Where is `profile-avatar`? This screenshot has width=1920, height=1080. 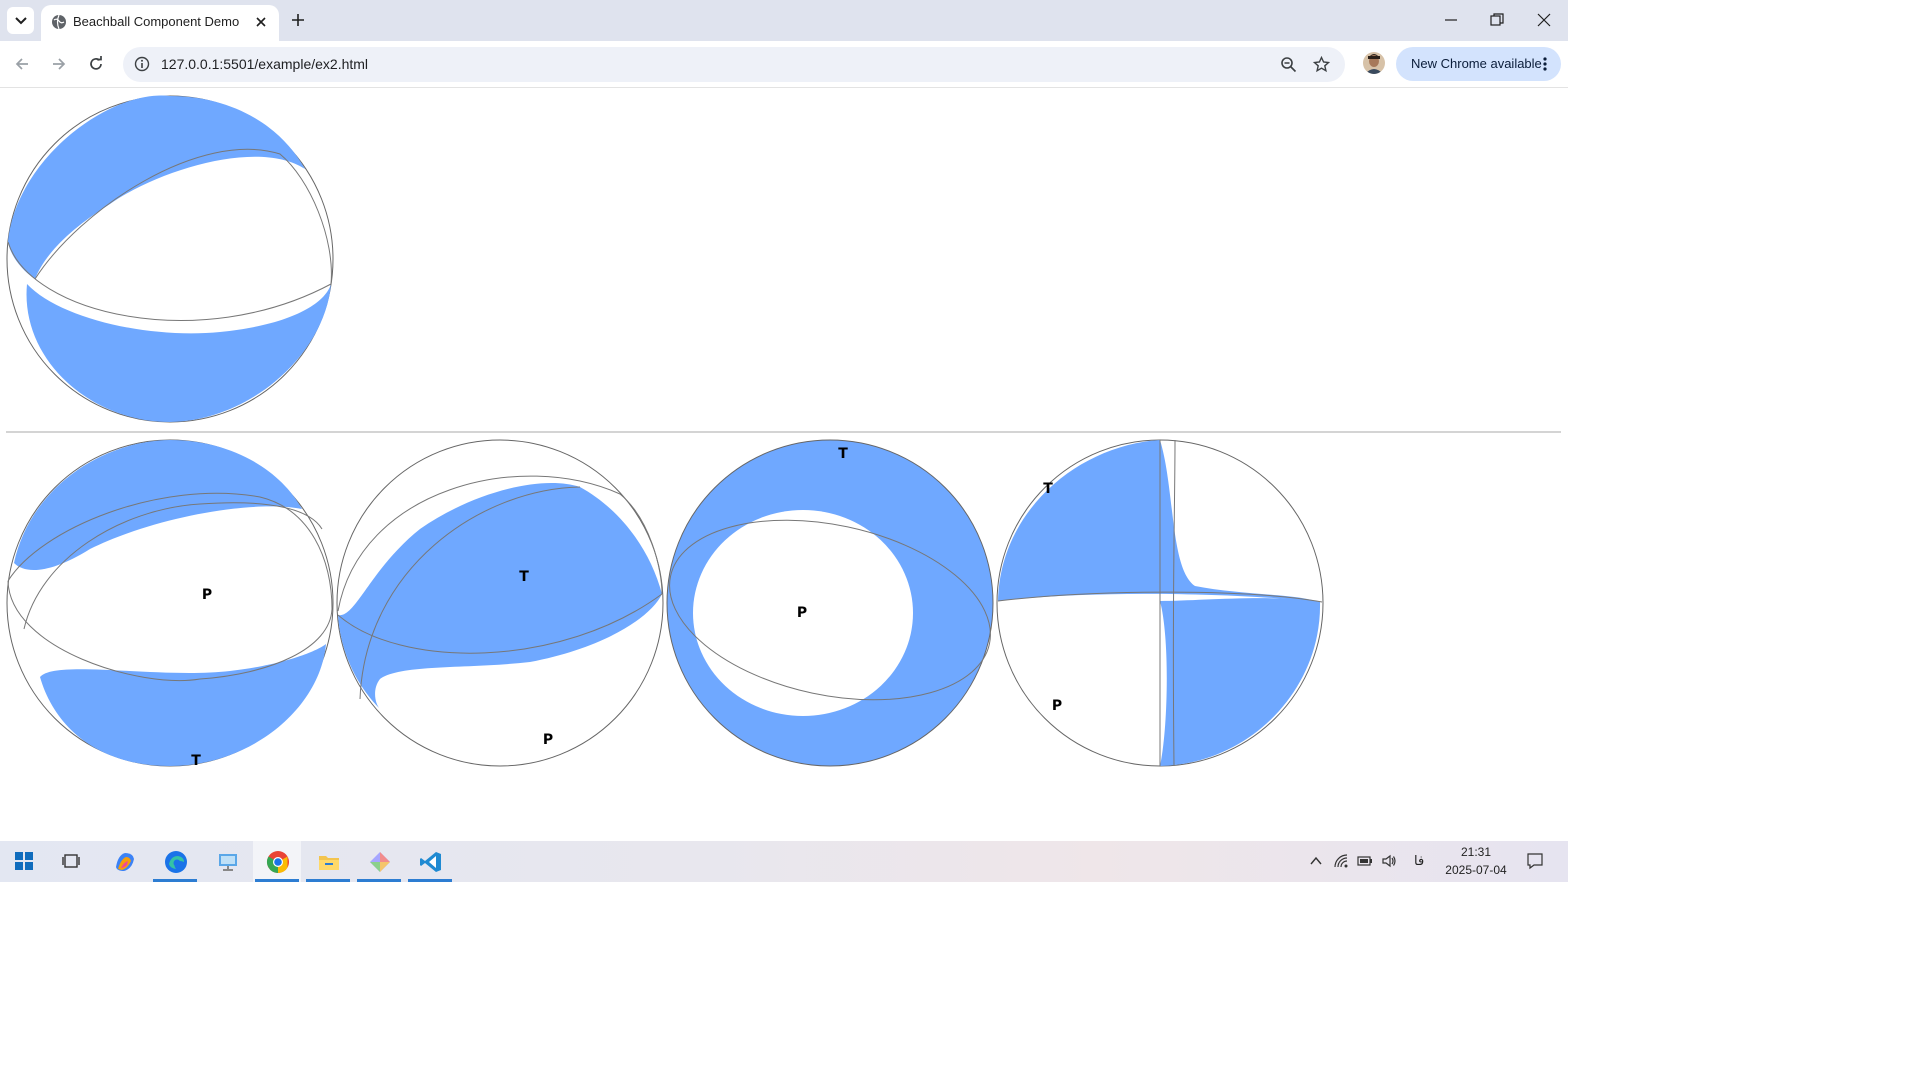
profile-avatar is located at coordinates (1374, 63).